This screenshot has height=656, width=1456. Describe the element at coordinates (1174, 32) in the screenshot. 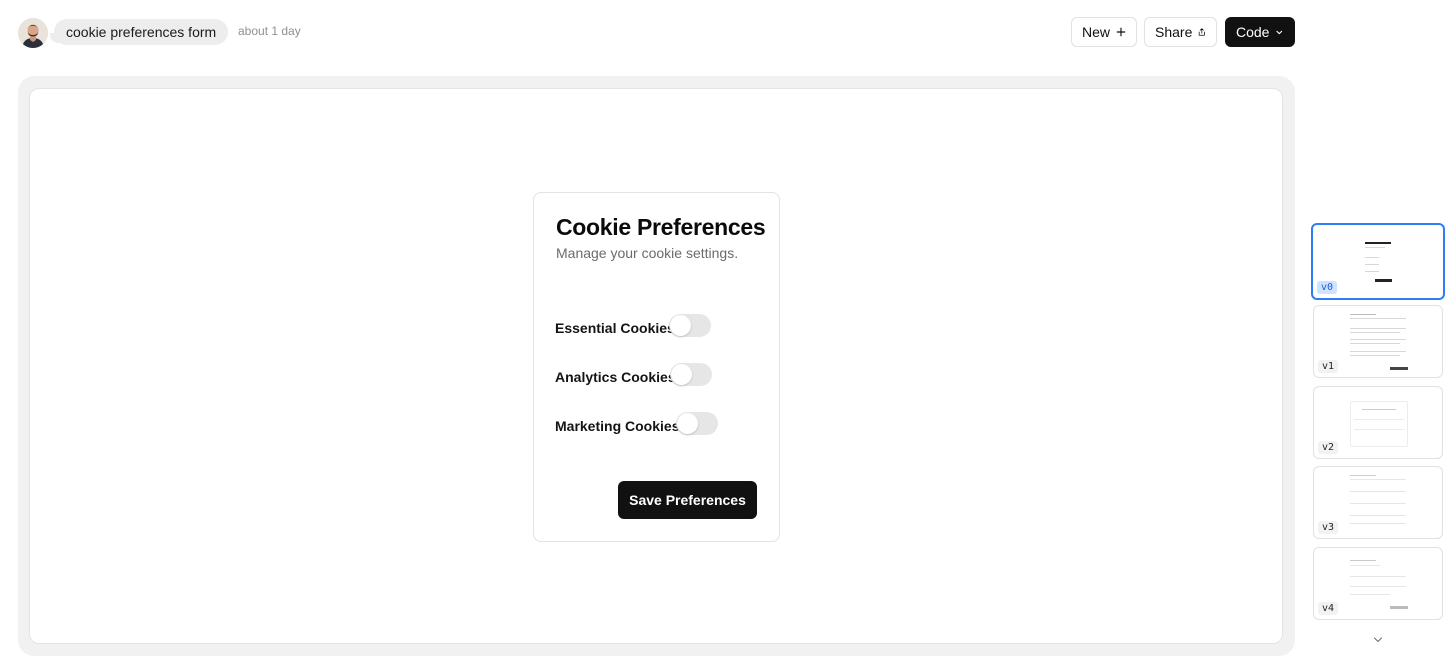

I see `share-button-label: Share` at that location.